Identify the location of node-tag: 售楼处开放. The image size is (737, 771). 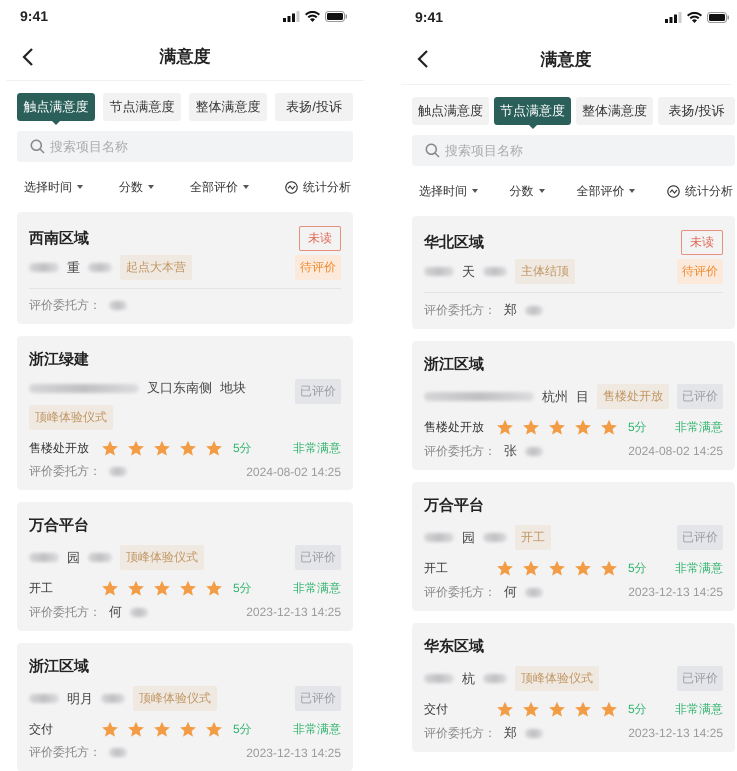
(633, 396).